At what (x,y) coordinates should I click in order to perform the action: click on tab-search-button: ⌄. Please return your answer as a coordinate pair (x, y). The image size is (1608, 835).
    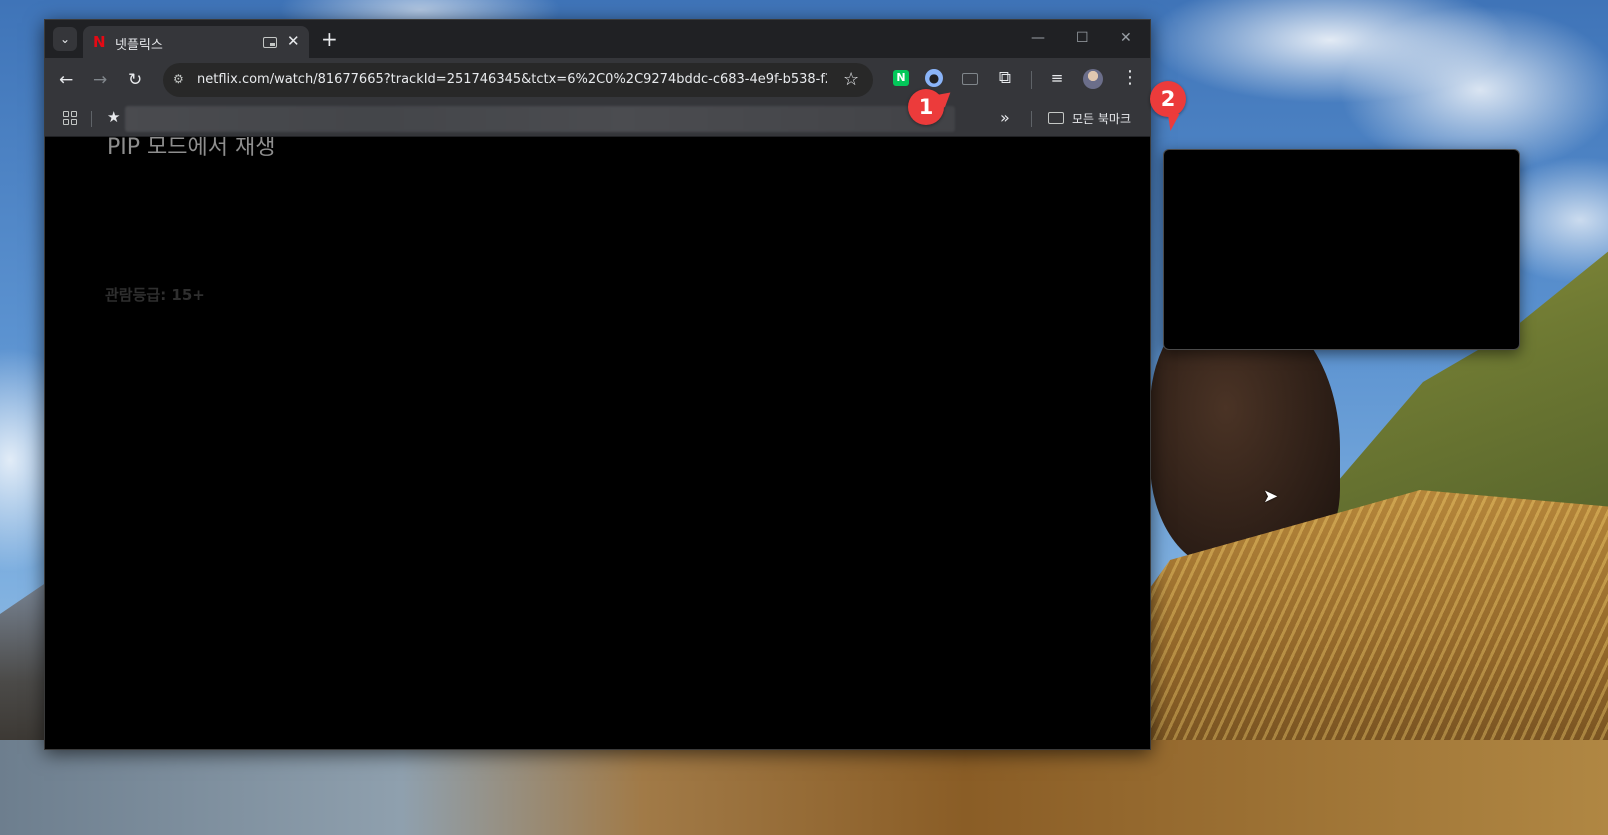
    Looking at the image, I should click on (65, 39).